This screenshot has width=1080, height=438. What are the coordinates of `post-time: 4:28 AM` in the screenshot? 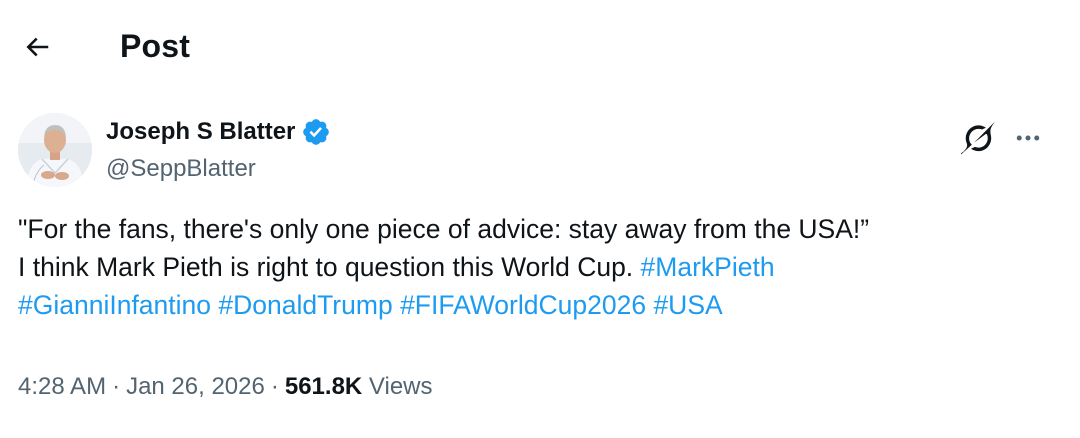 It's located at (62, 386).